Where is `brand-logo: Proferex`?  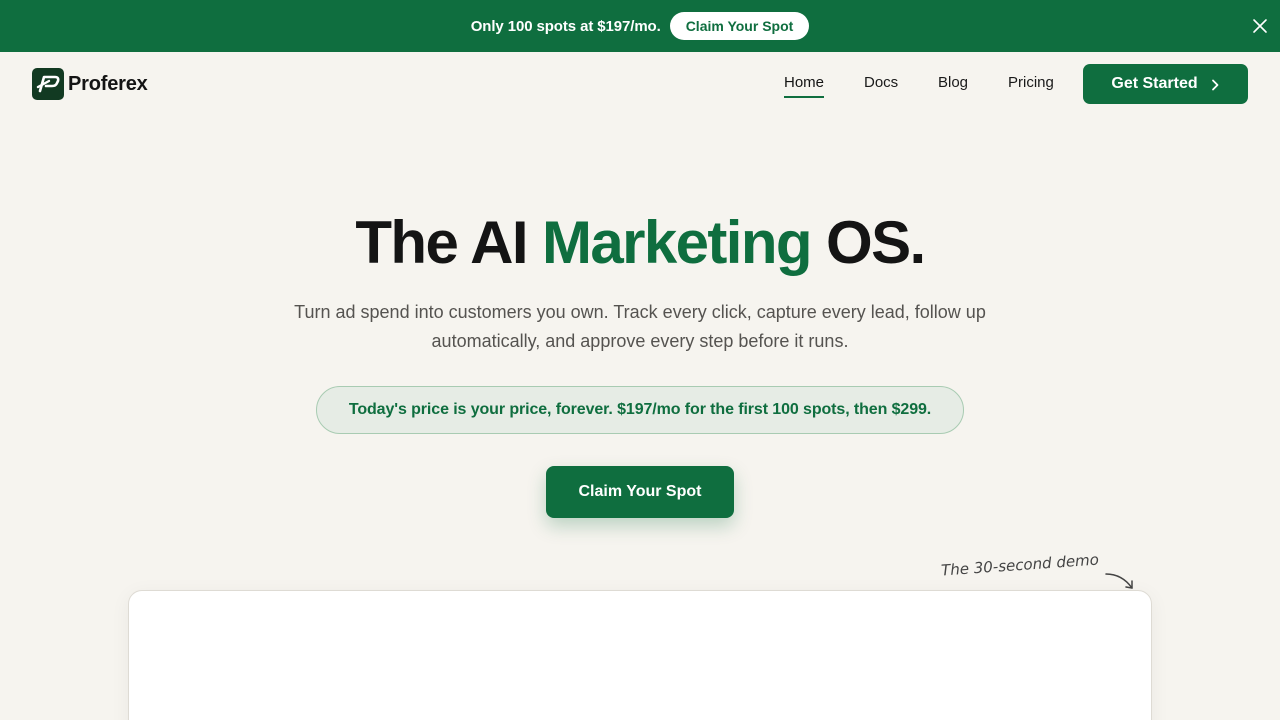 brand-logo: Proferex is located at coordinates (90, 84).